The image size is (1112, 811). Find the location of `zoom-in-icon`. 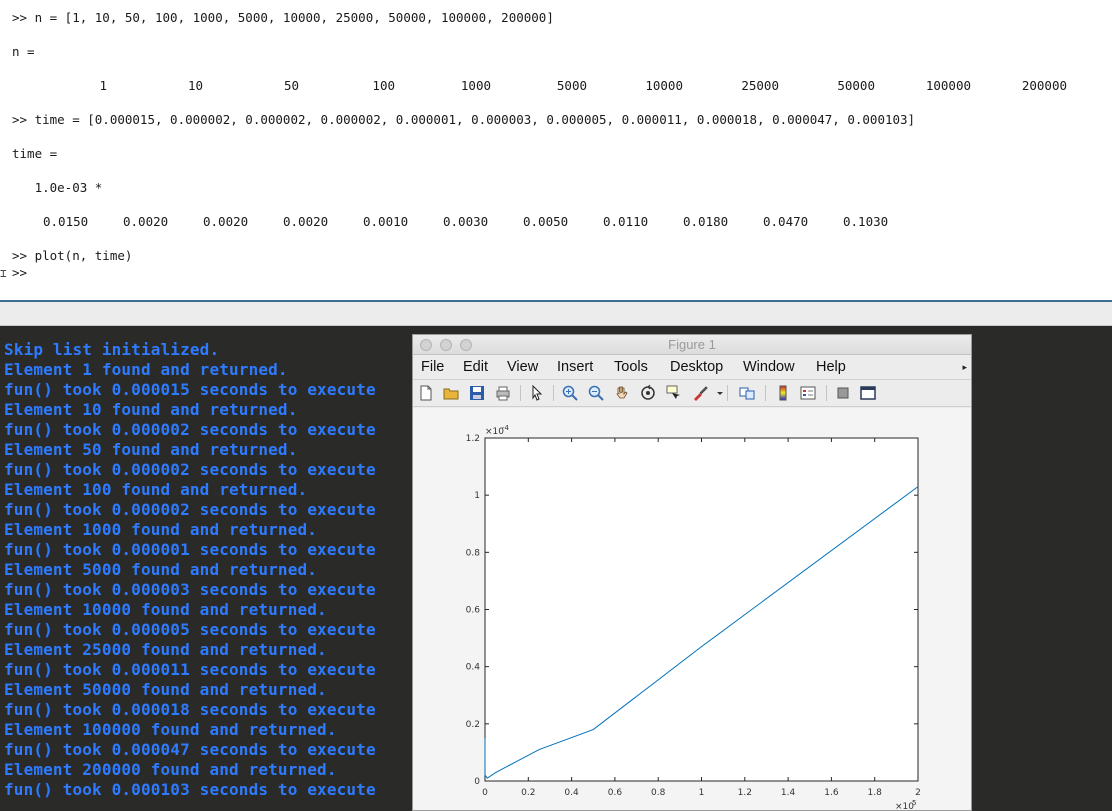

zoom-in-icon is located at coordinates (570, 393).